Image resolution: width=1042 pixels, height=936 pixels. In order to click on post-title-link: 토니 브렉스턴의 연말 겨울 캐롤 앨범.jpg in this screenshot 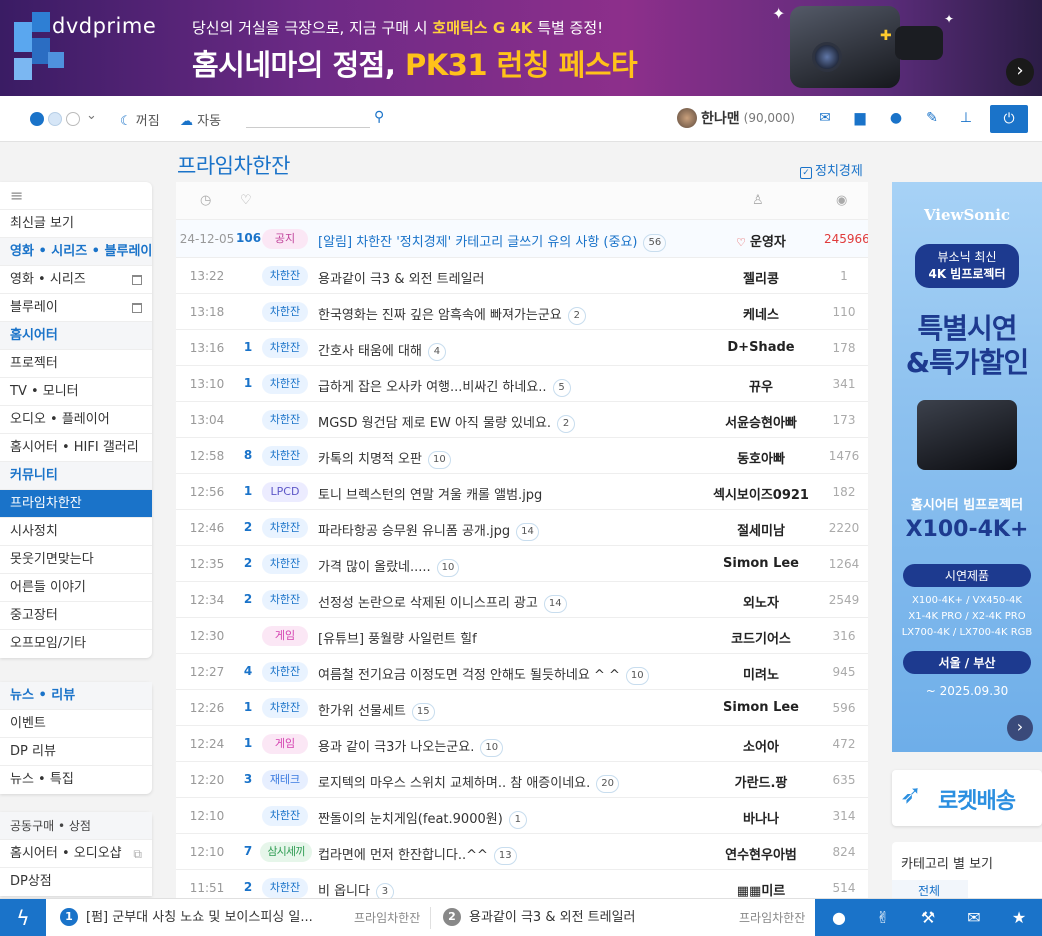, I will do `click(430, 493)`.